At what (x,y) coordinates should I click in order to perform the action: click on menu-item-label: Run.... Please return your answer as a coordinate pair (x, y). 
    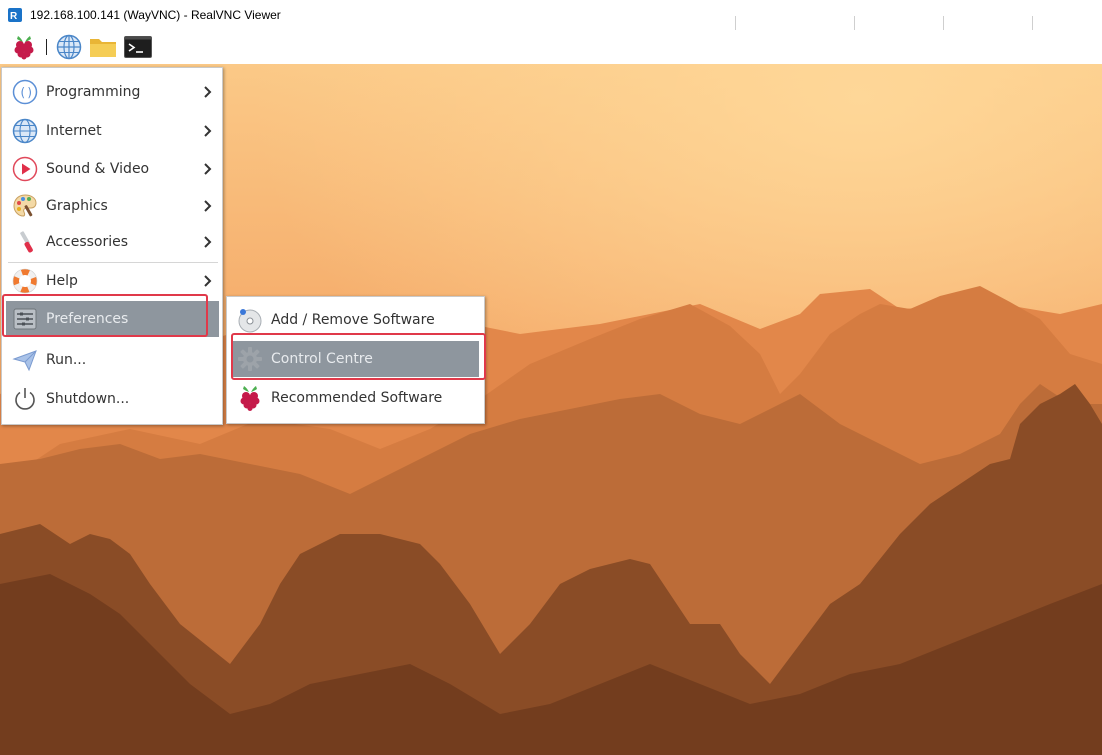
    Looking at the image, I should click on (66, 360).